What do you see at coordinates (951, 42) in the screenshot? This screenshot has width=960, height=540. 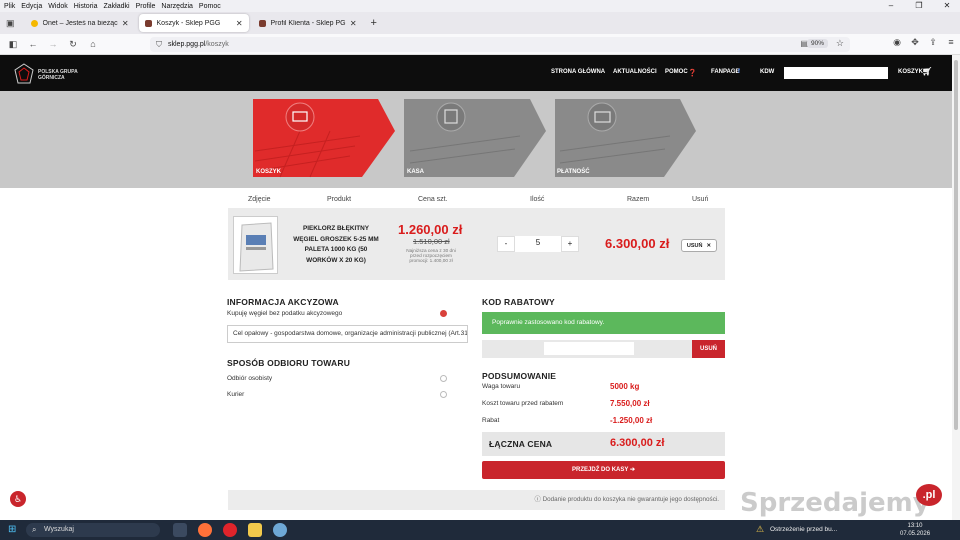 I see `menu-icon: ≡` at bounding box center [951, 42].